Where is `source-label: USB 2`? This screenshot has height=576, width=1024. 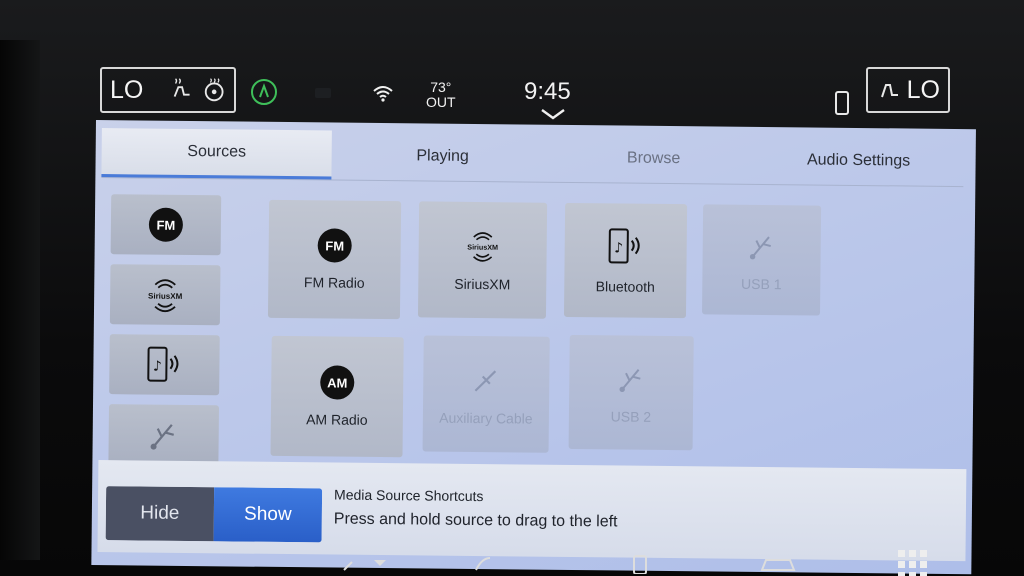
source-label: USB 2 is located at coordinates (631, 416).